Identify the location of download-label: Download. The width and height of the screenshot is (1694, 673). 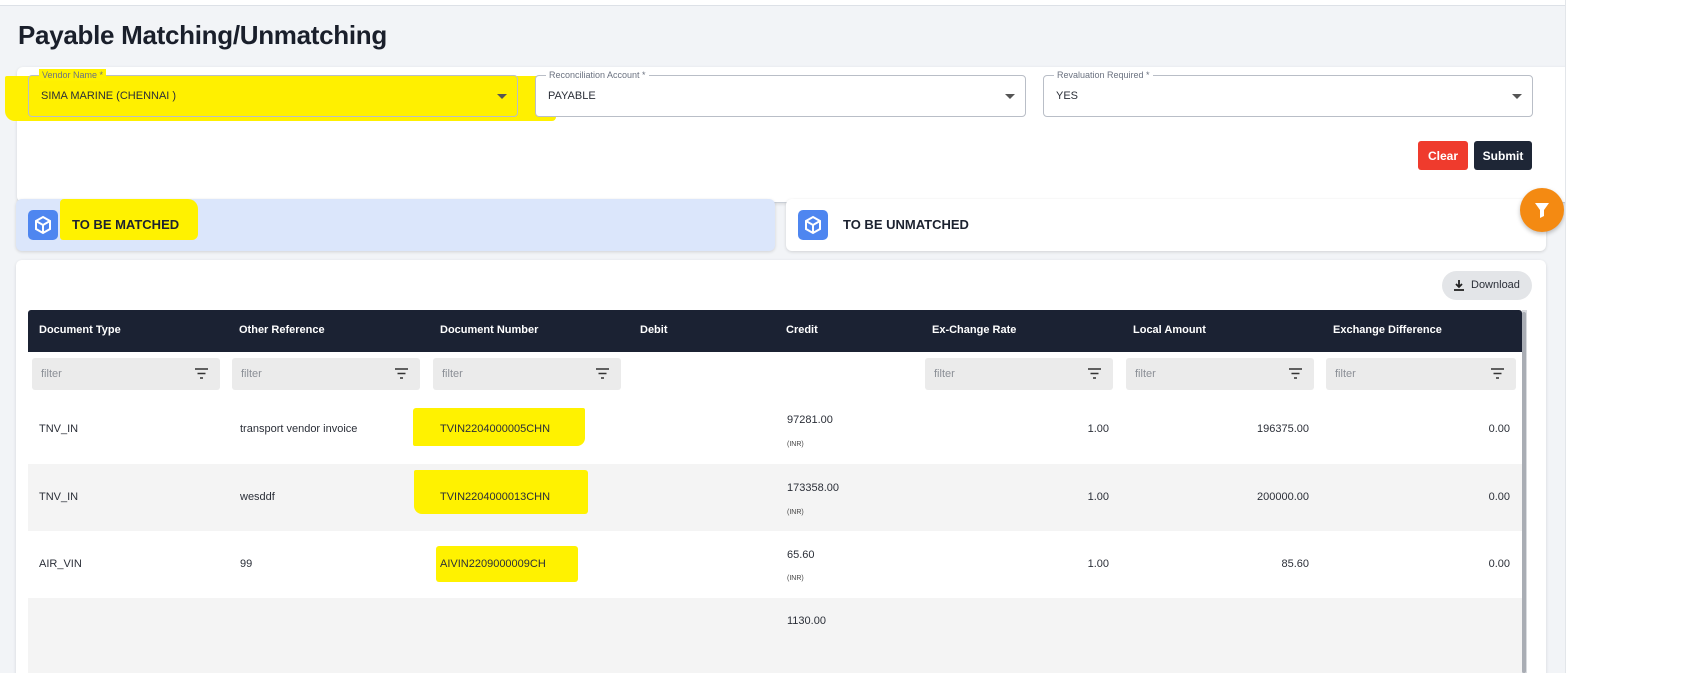
(1495, 285).